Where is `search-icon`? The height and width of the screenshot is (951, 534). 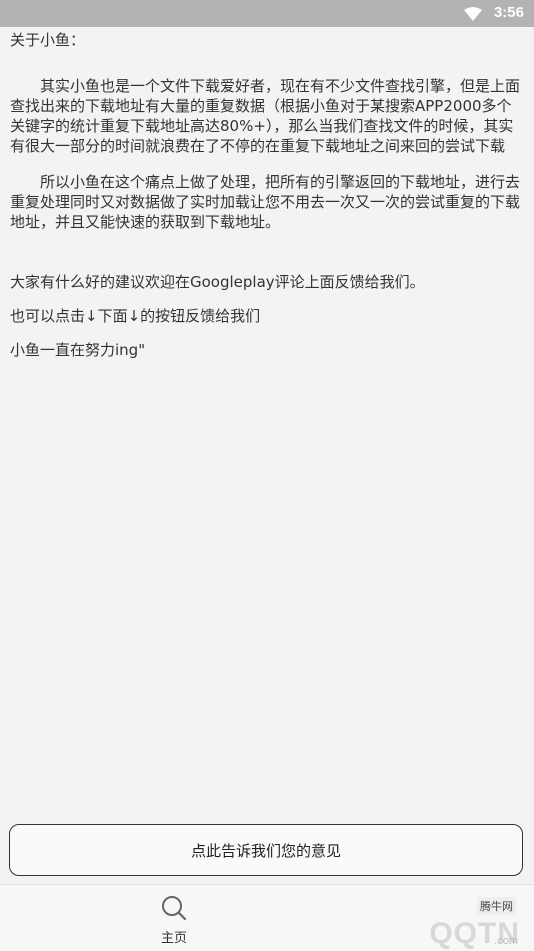
search-icon is located at coordinates (174, 910).